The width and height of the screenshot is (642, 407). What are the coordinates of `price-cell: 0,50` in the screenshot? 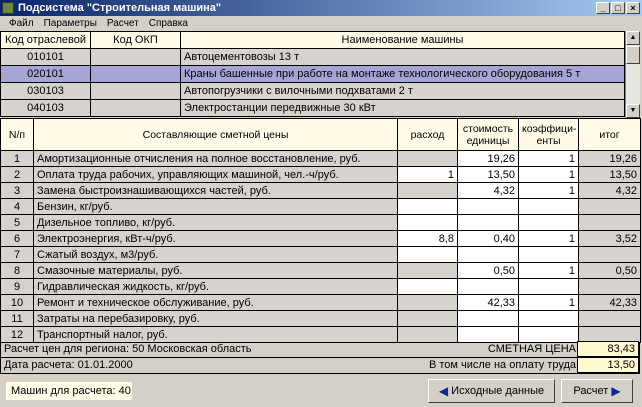 It's located at (488, 270).